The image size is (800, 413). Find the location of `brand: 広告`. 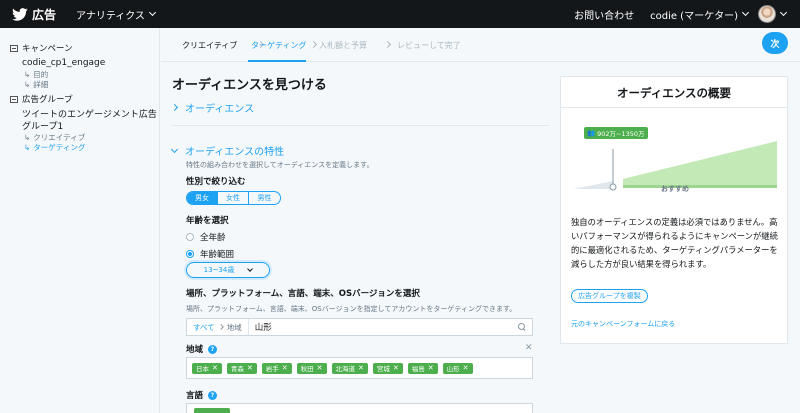

brand: 広告 is located at coordinates (34, 14).